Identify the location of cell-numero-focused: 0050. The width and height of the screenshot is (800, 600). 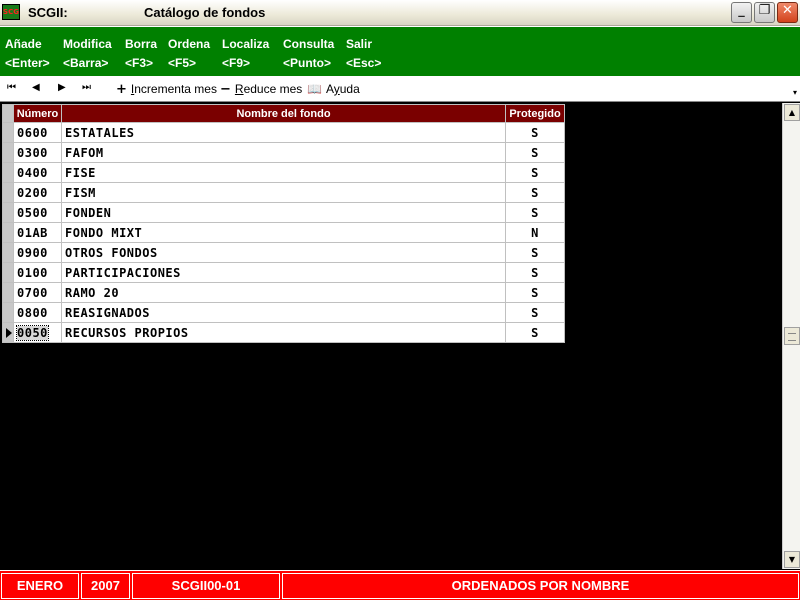
(37, 332).